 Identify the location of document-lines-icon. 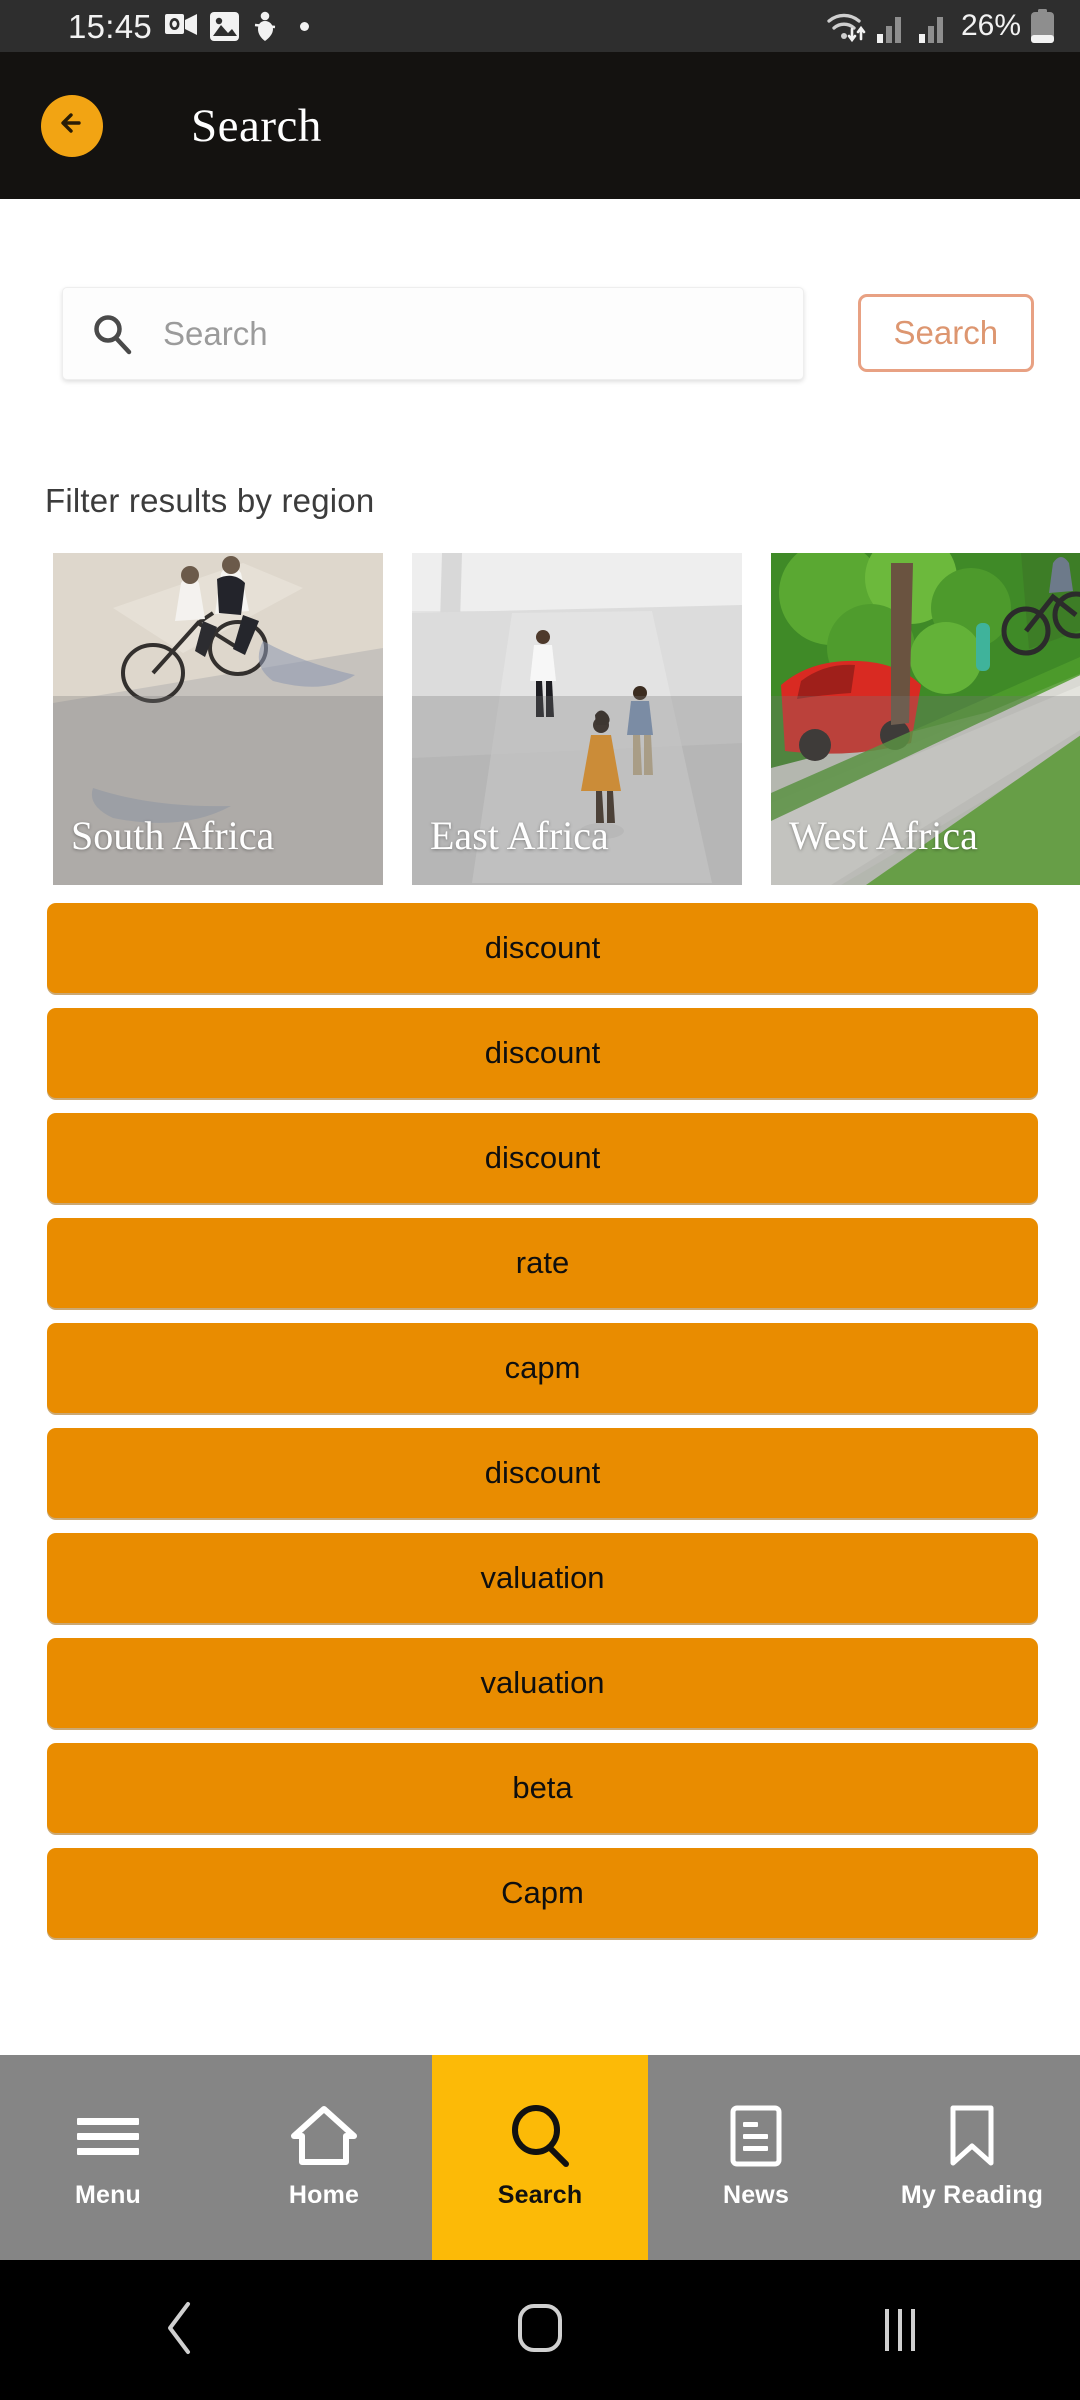
(756, 2136).